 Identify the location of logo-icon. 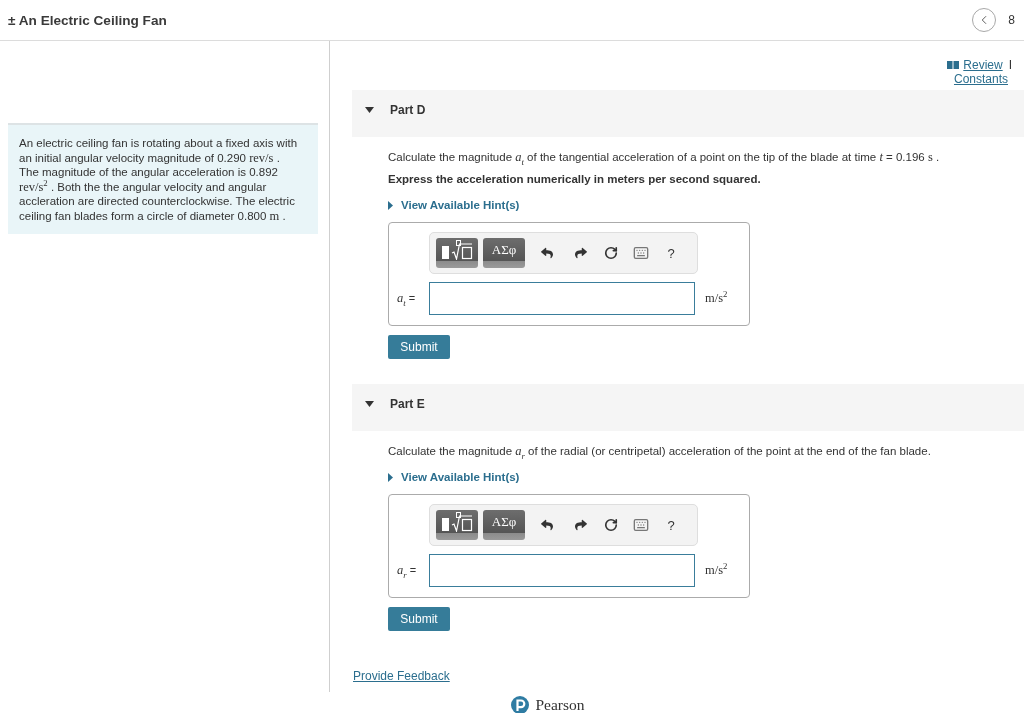
(520, 704).